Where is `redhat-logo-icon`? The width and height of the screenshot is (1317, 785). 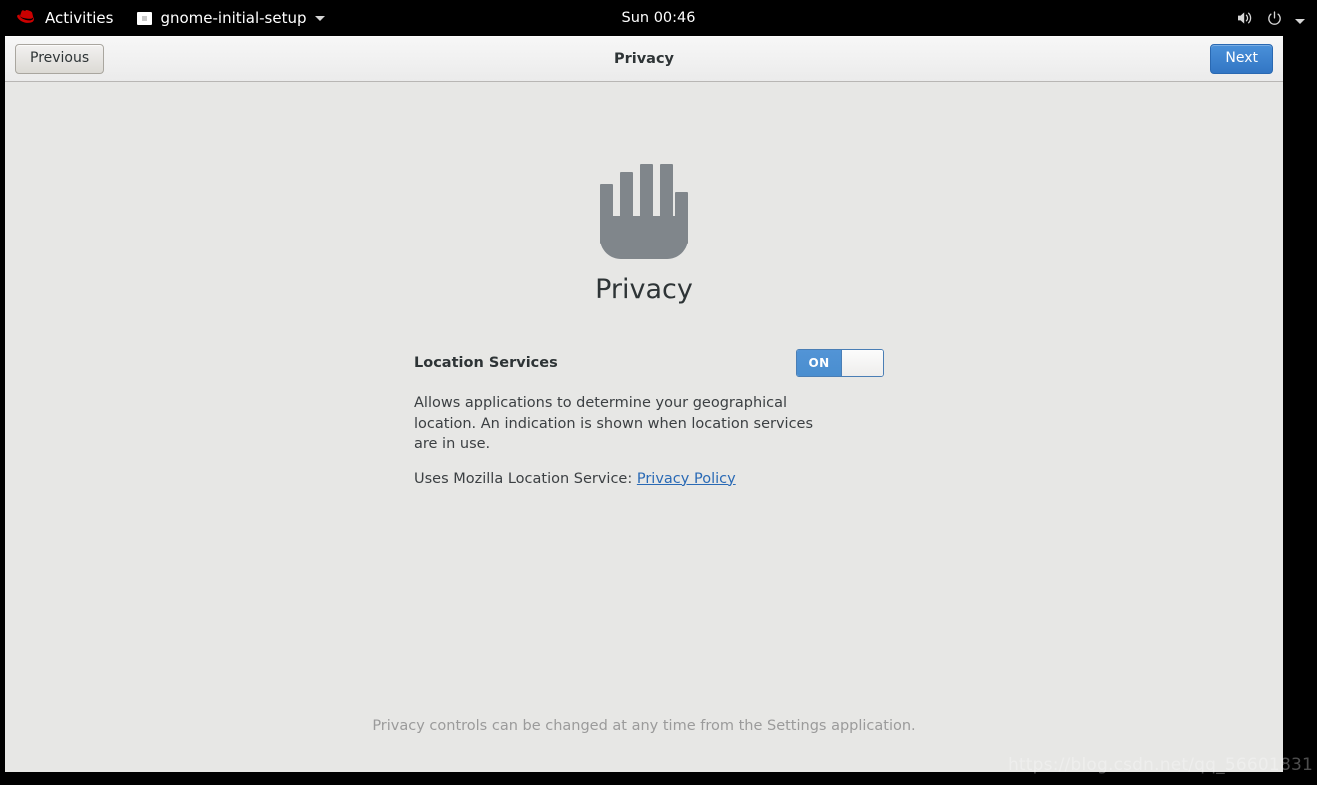
redhat-logo-icon is located at coordinates (27, 18).